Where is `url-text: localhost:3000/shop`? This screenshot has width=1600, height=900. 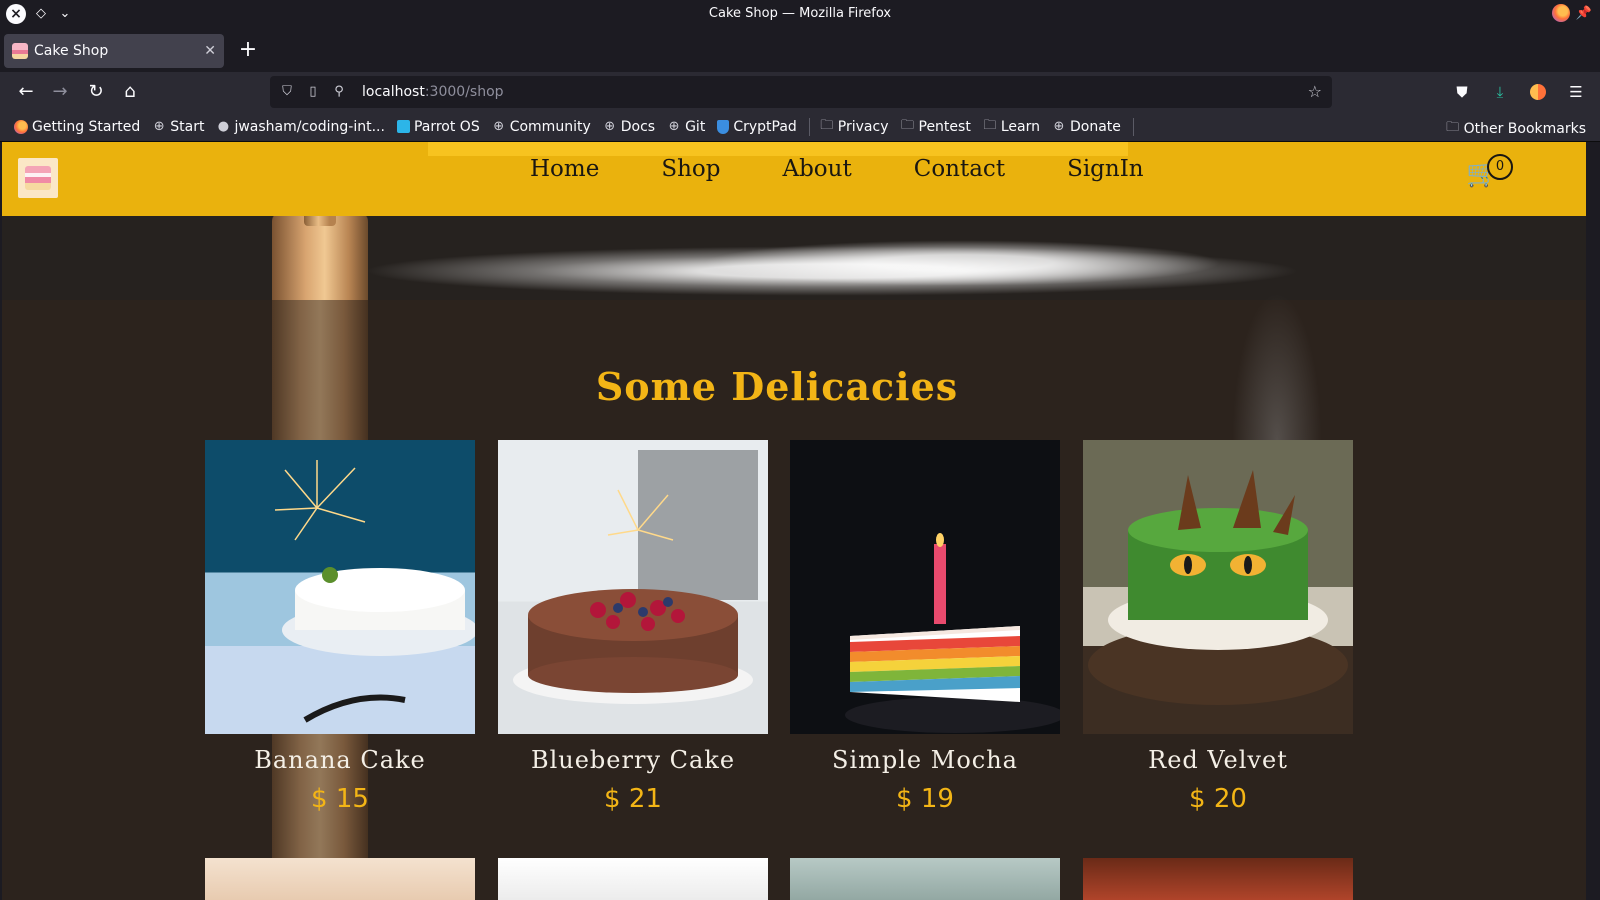 url-text: localhost:3000/shop is located at coordinates (433, 92).